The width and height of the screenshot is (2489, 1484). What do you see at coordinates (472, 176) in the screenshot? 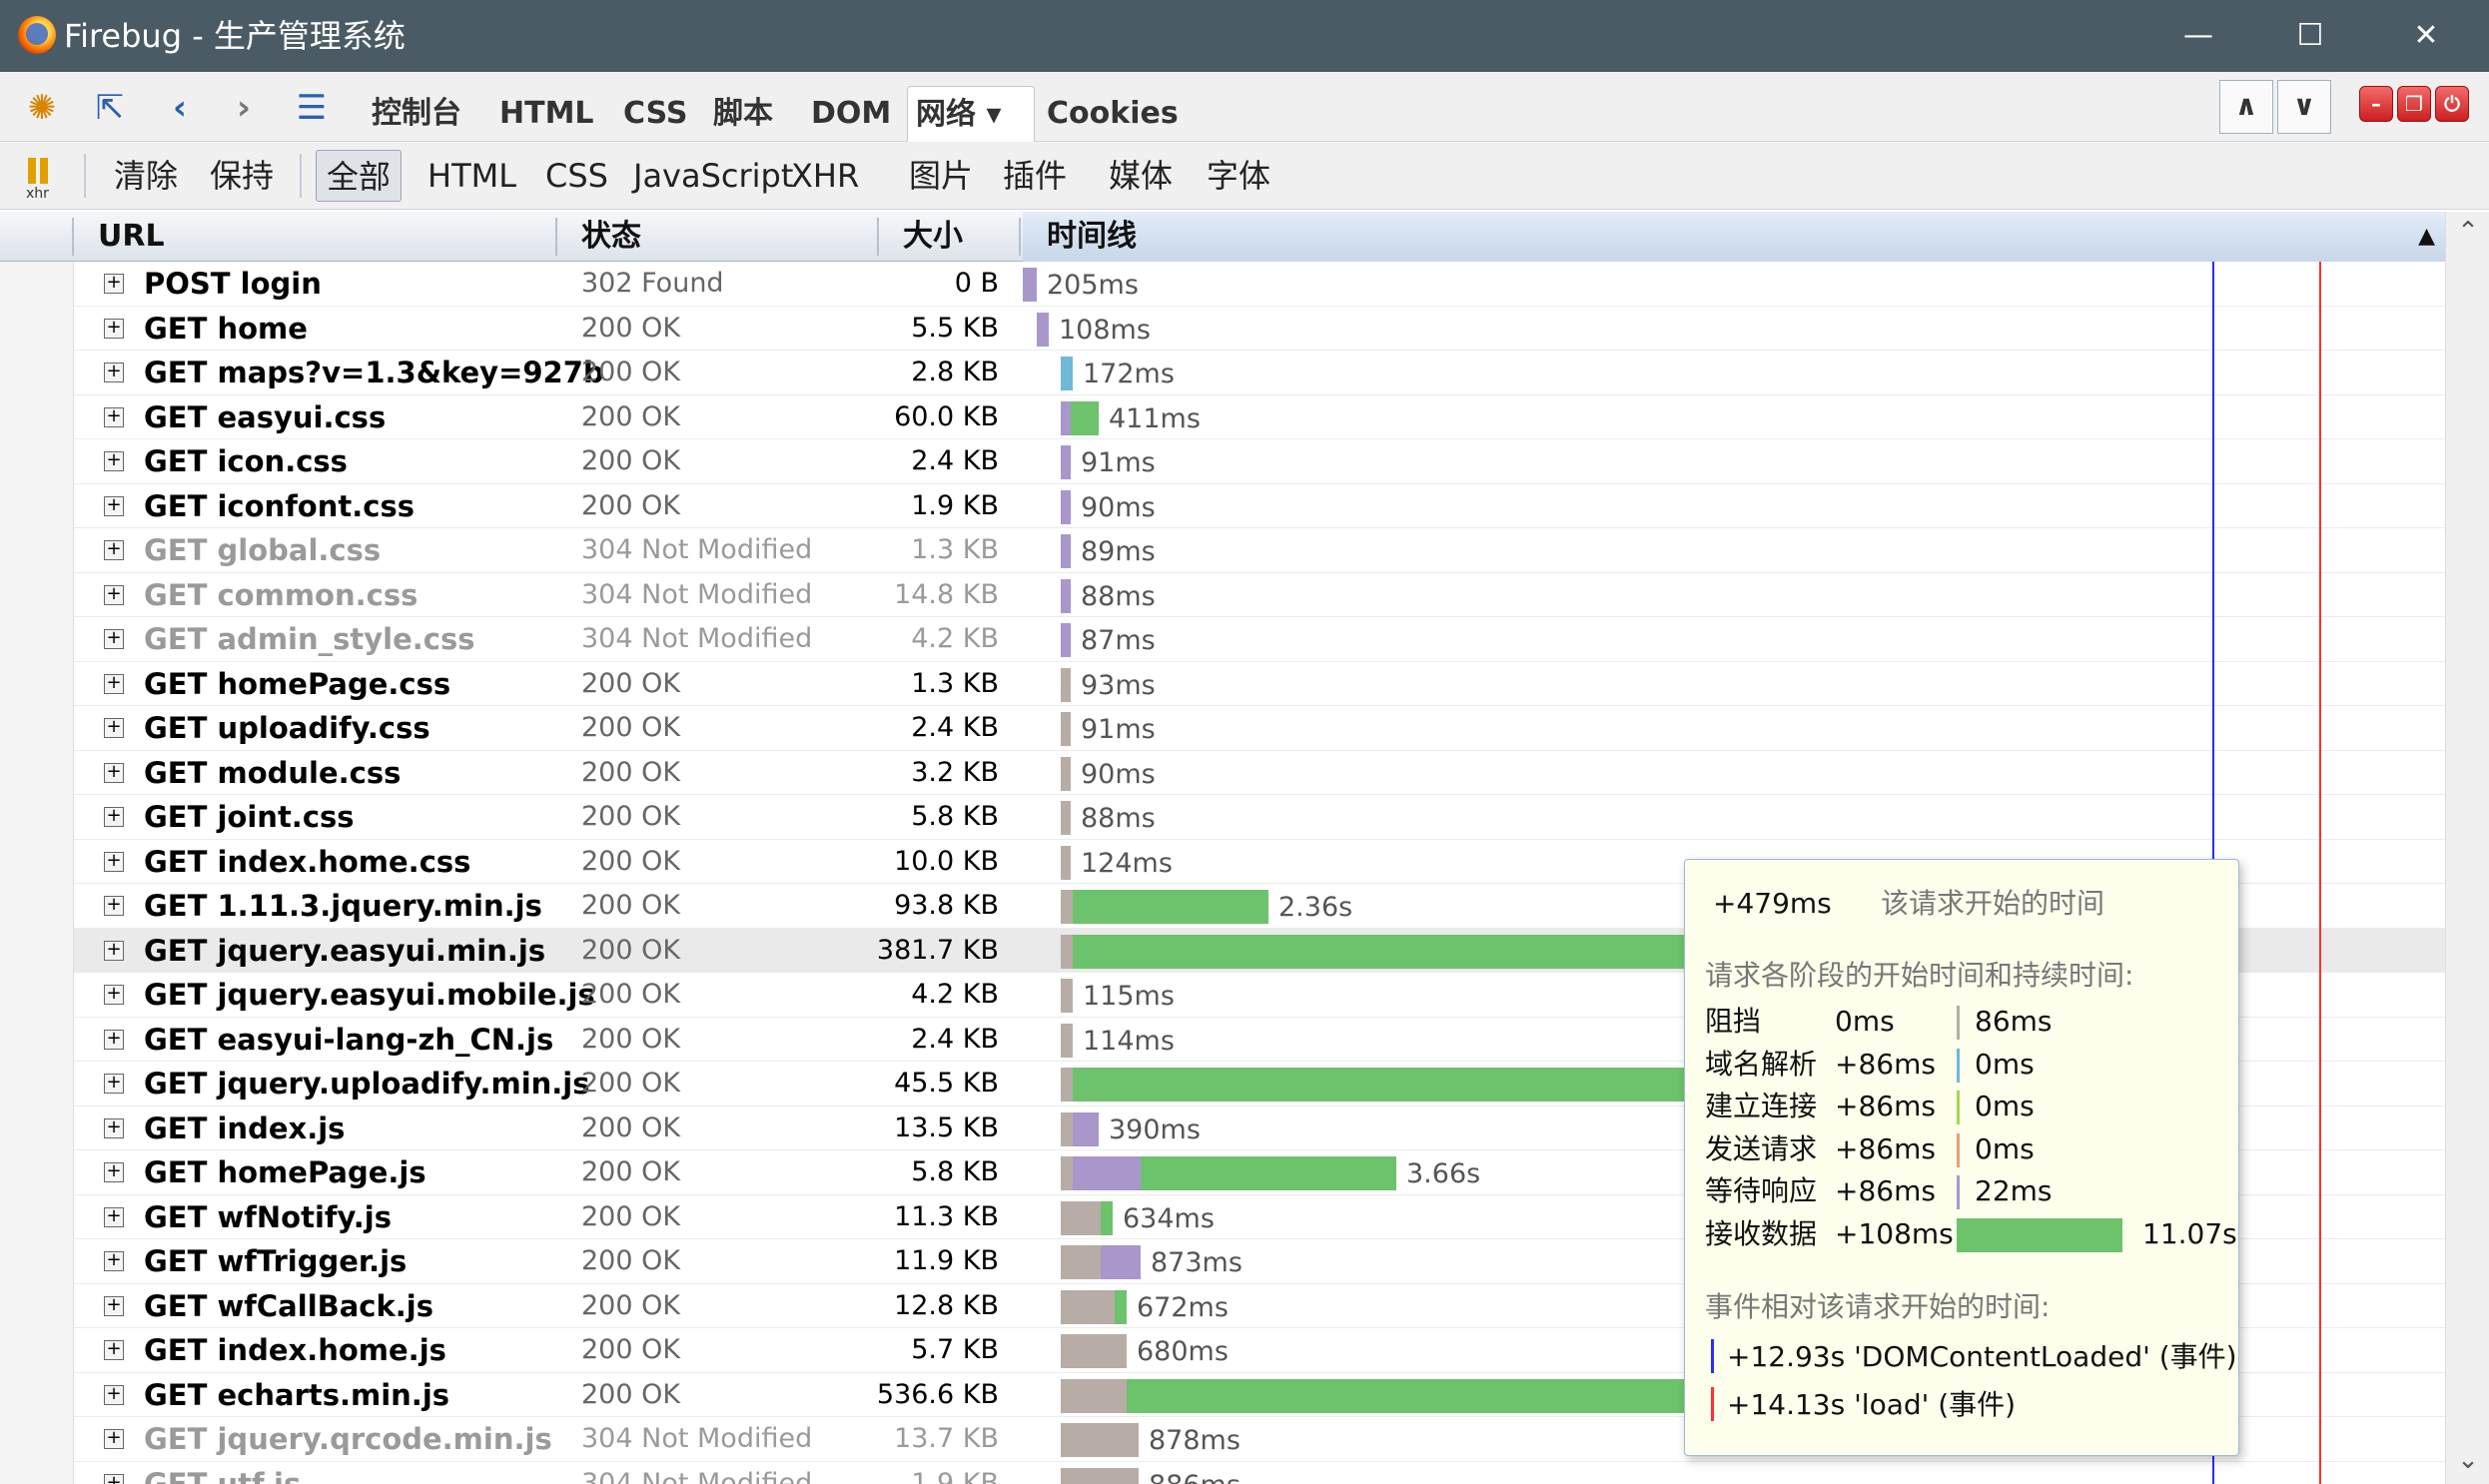
I see `filter-type-2: HTML` at bounding box center [472, 176].